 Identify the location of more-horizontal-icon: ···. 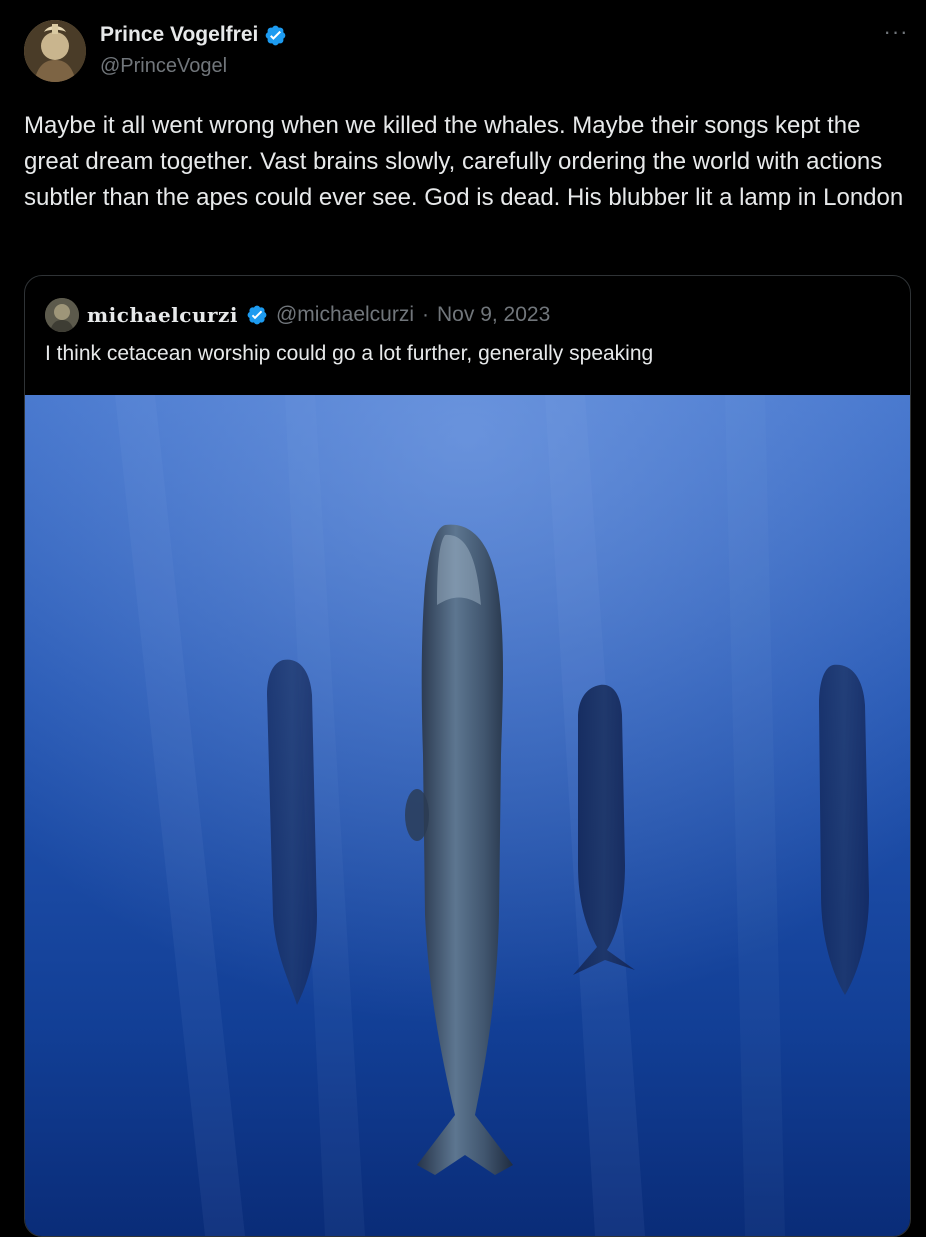
(896, 32).